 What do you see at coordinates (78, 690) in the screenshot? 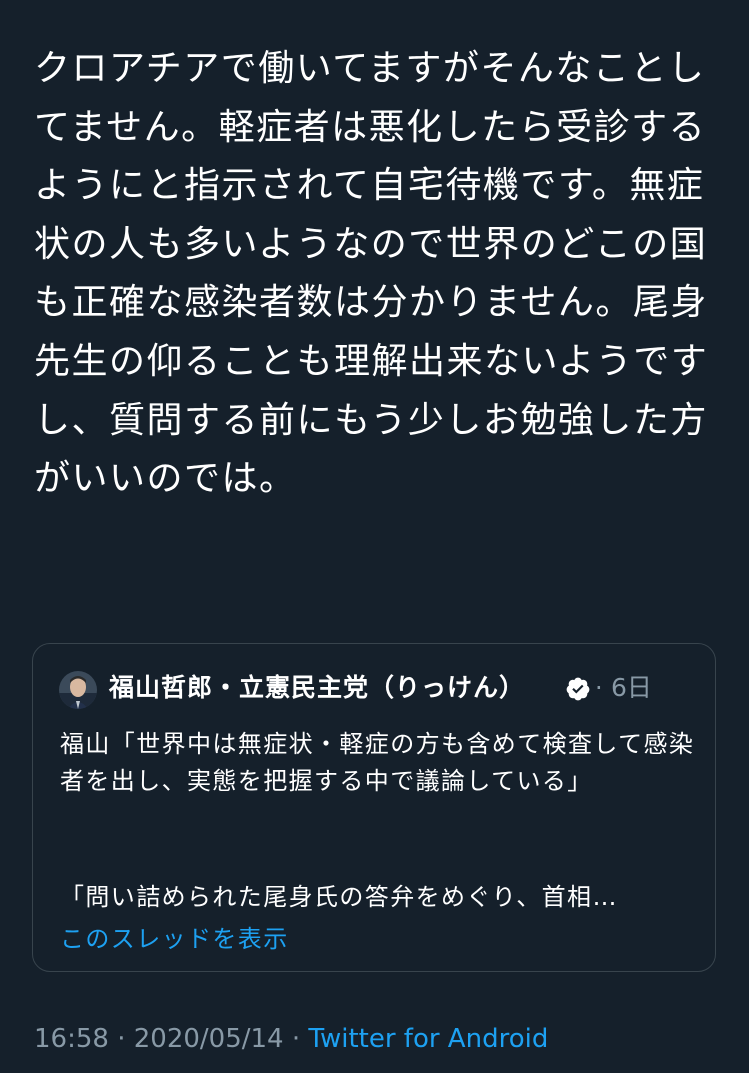
I see `author-avatar` at bounding box center [78, 690].